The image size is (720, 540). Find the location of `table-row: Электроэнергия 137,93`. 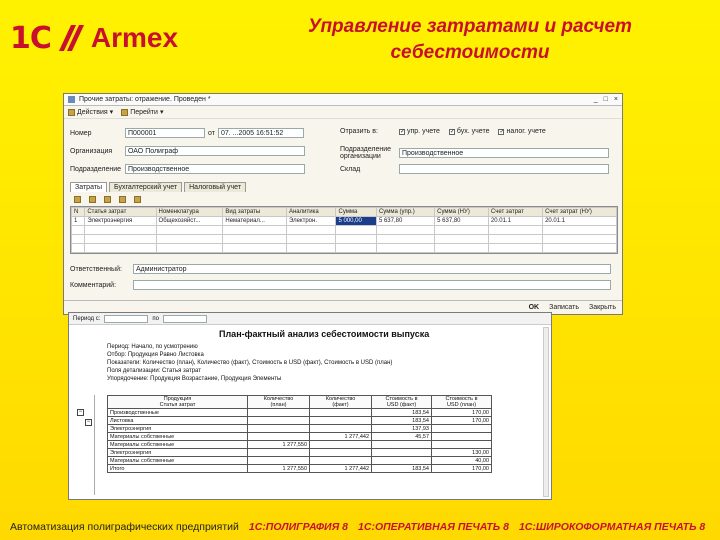

table-row: Электроэнергия 137,93 is located at coordinates (299, 428).